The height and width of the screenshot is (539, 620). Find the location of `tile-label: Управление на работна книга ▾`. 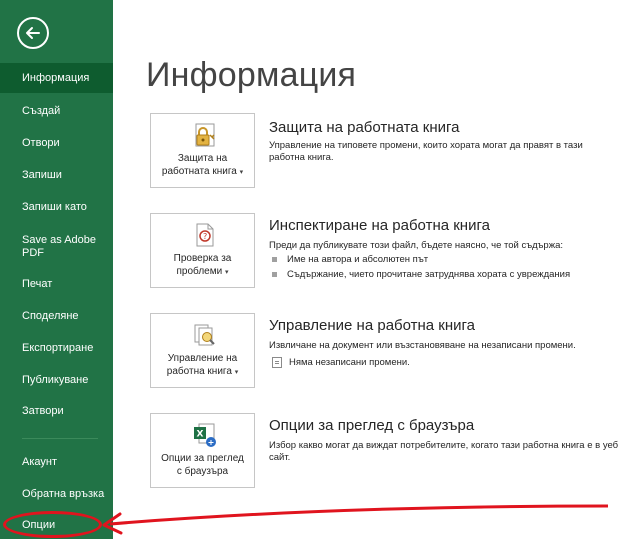

tile-label: Управление на работна книга ▾ is located at coordinates (202, 365).